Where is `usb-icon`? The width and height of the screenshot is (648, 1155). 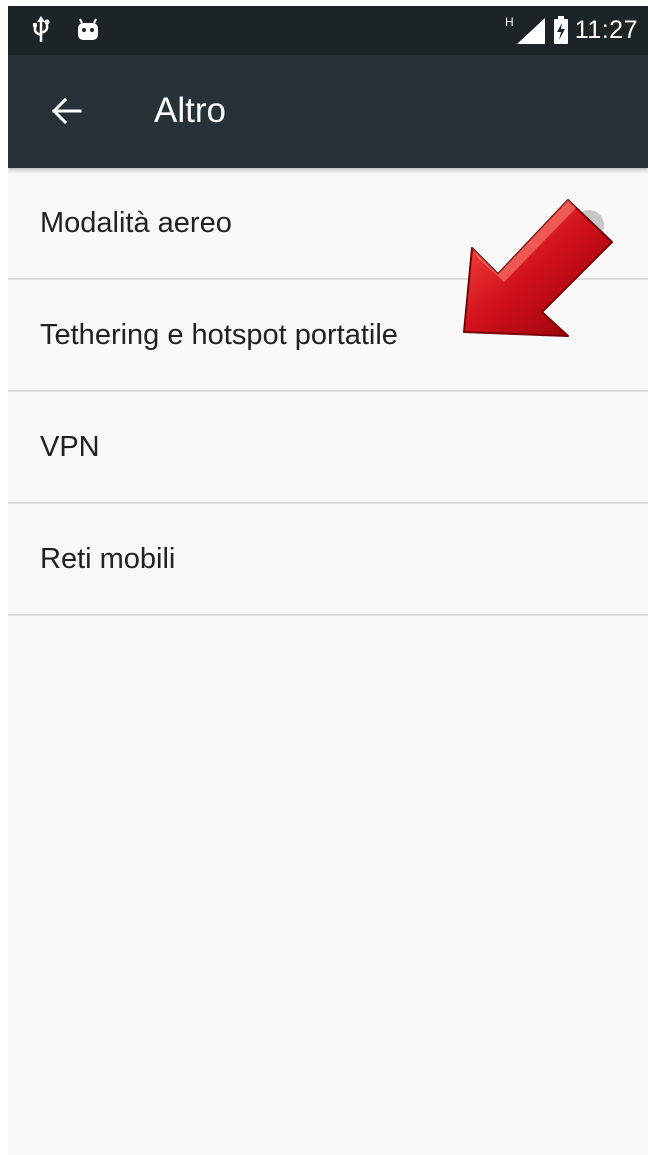 usb-icon is located at coordinates (41, 29).